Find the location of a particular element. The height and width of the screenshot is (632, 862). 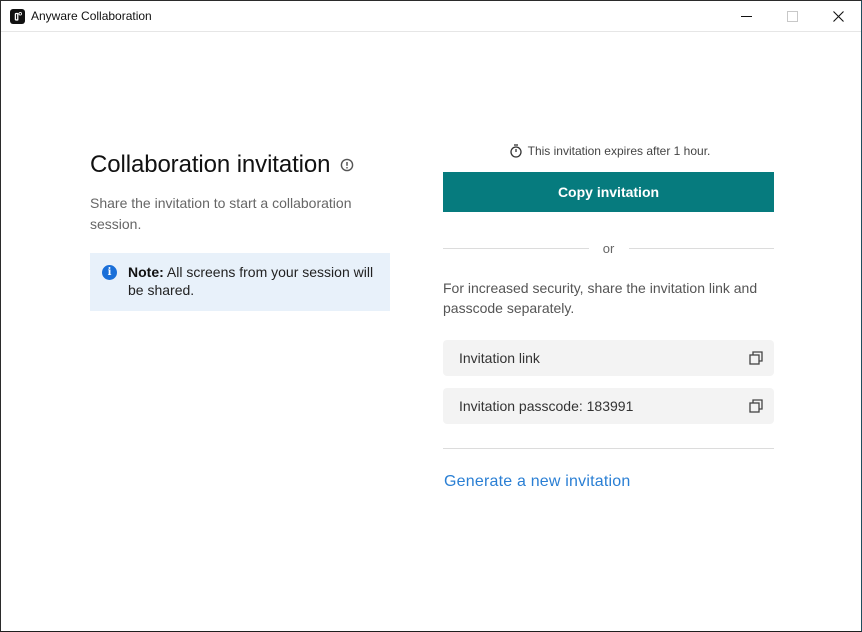

timer-icon is located at coordinates (515, 151).